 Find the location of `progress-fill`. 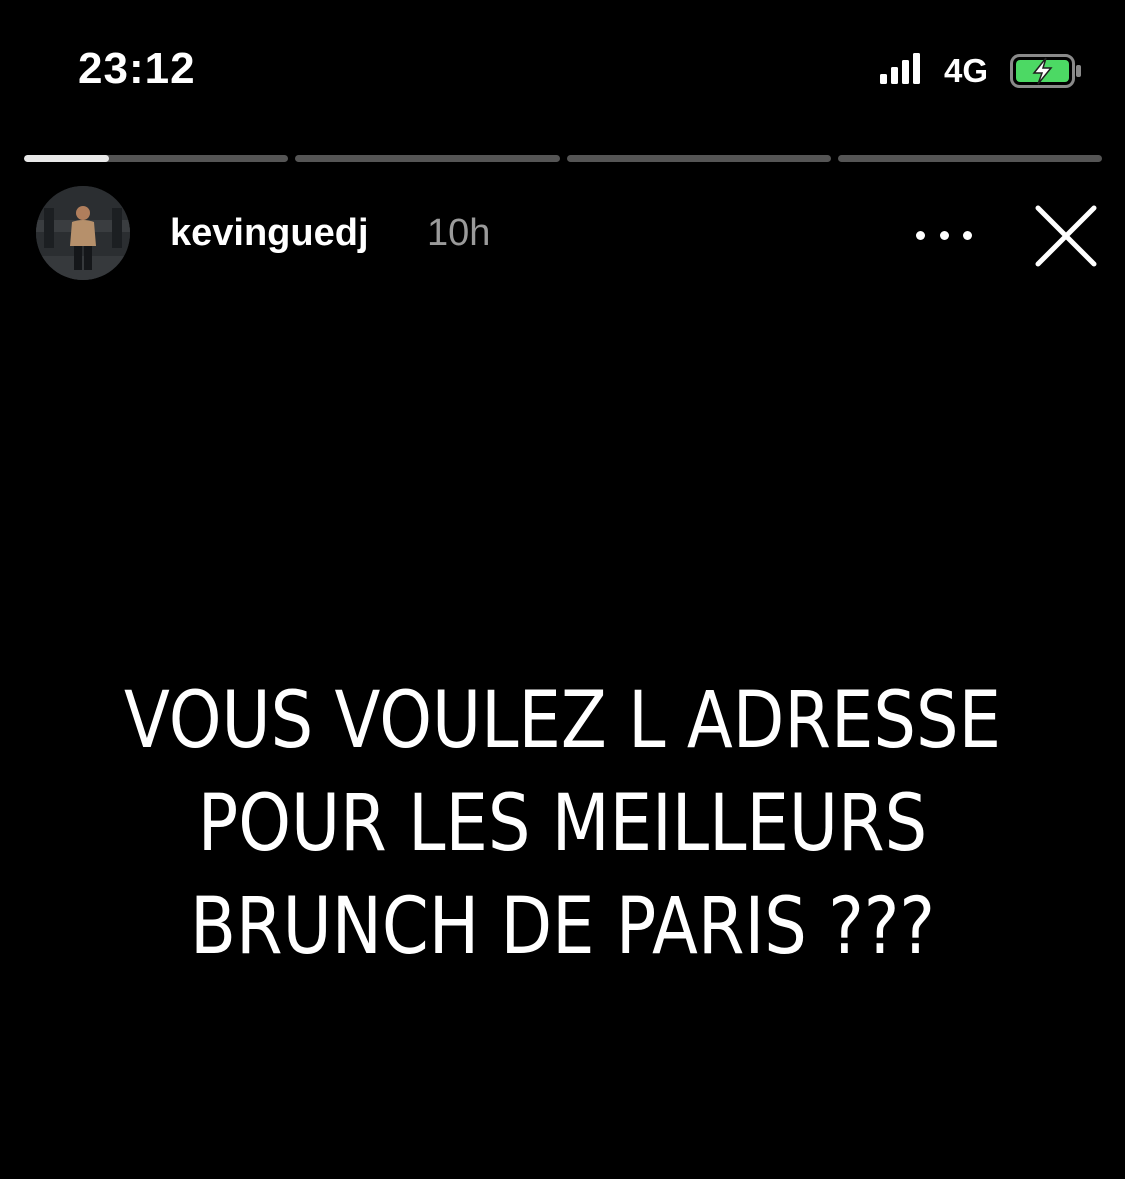

progress-fill is located at coordinates (66, 158).